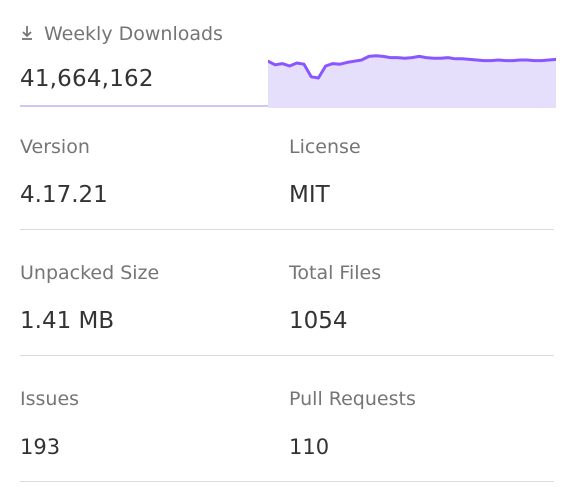 The image size is (562, 500). Describe the element at coordinates (309, 195) in the screenshot. I see `license-value: MIT` at that location.